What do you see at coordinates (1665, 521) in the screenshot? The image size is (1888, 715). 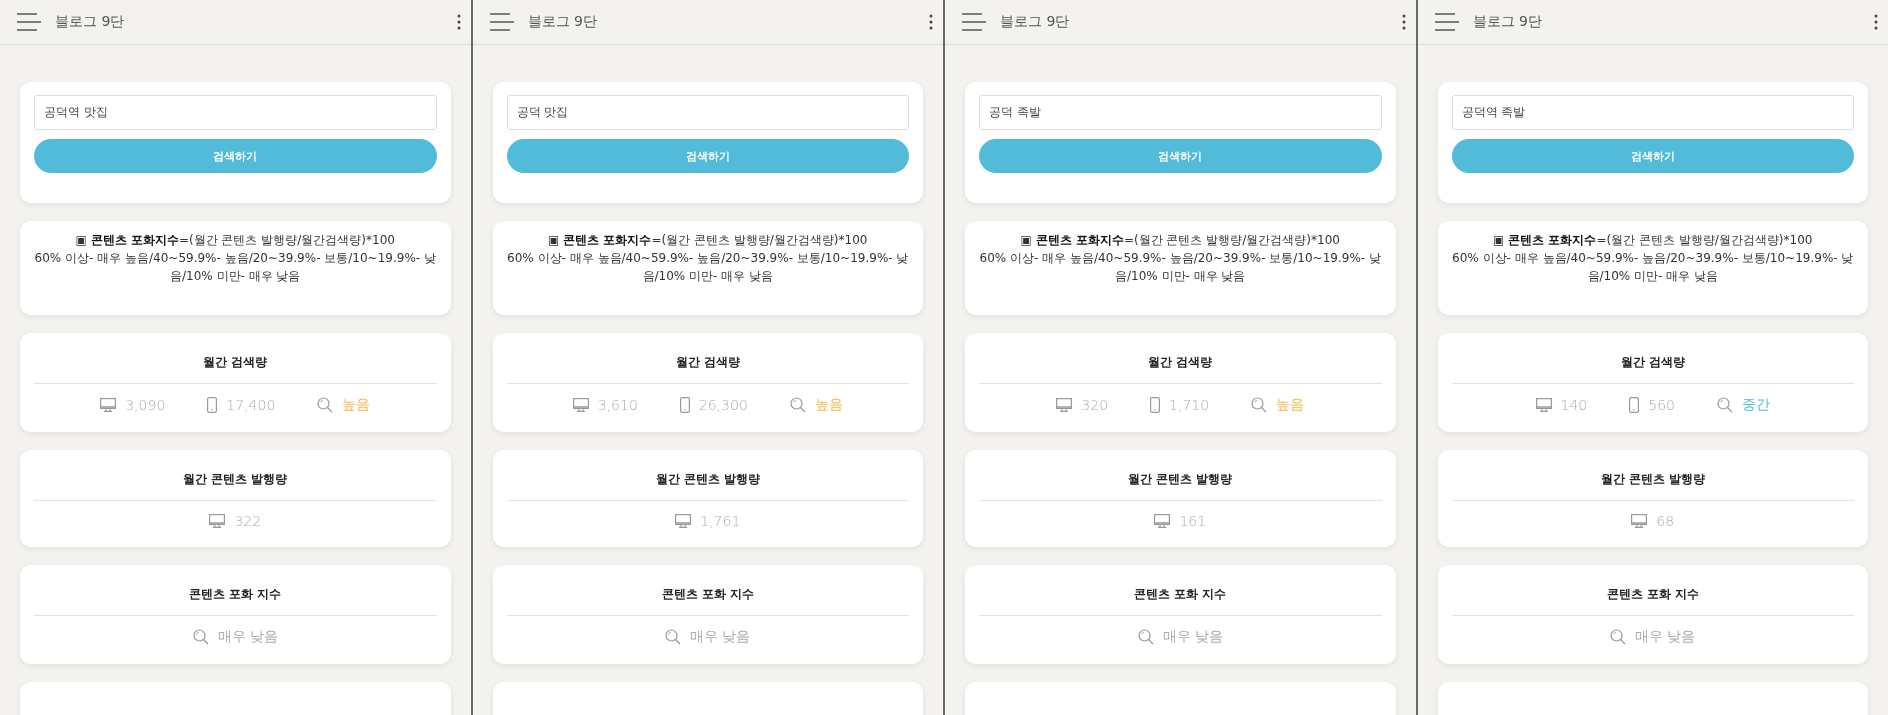 I see `stat-value: 68` at bounding box center [1665, 521].